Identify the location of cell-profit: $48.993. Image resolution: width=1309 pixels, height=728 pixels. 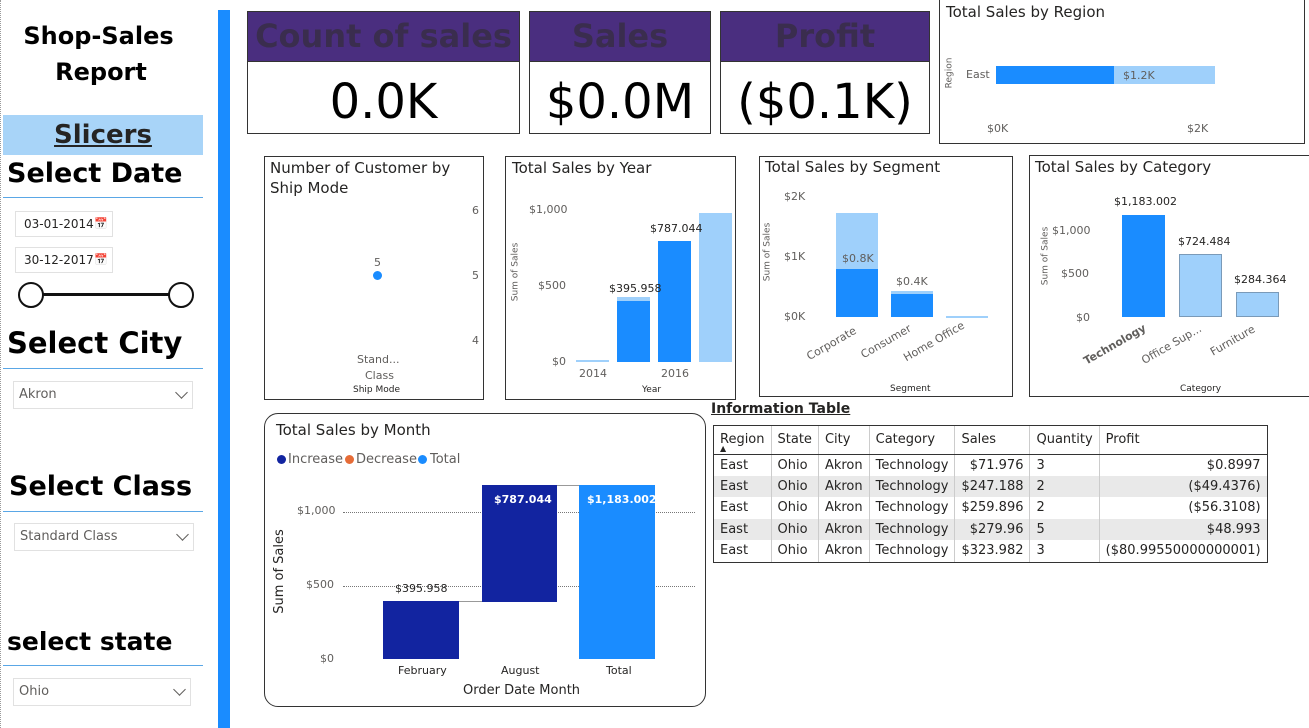
(1183, 529).